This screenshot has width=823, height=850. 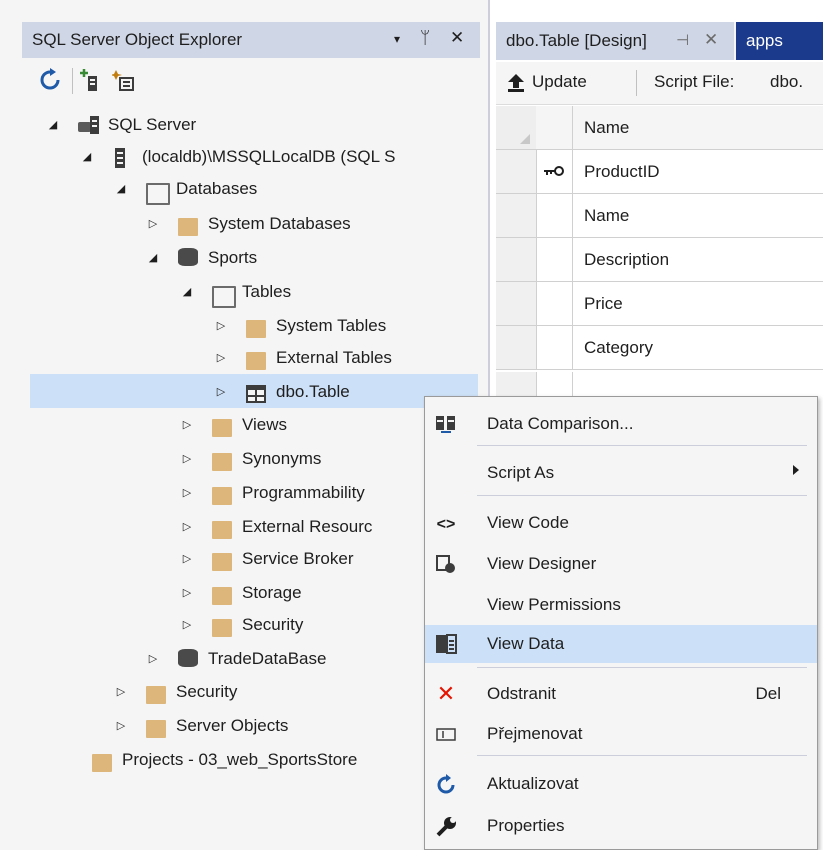 I want to click on script-file-value: dbo., so click(x=786, y=82).